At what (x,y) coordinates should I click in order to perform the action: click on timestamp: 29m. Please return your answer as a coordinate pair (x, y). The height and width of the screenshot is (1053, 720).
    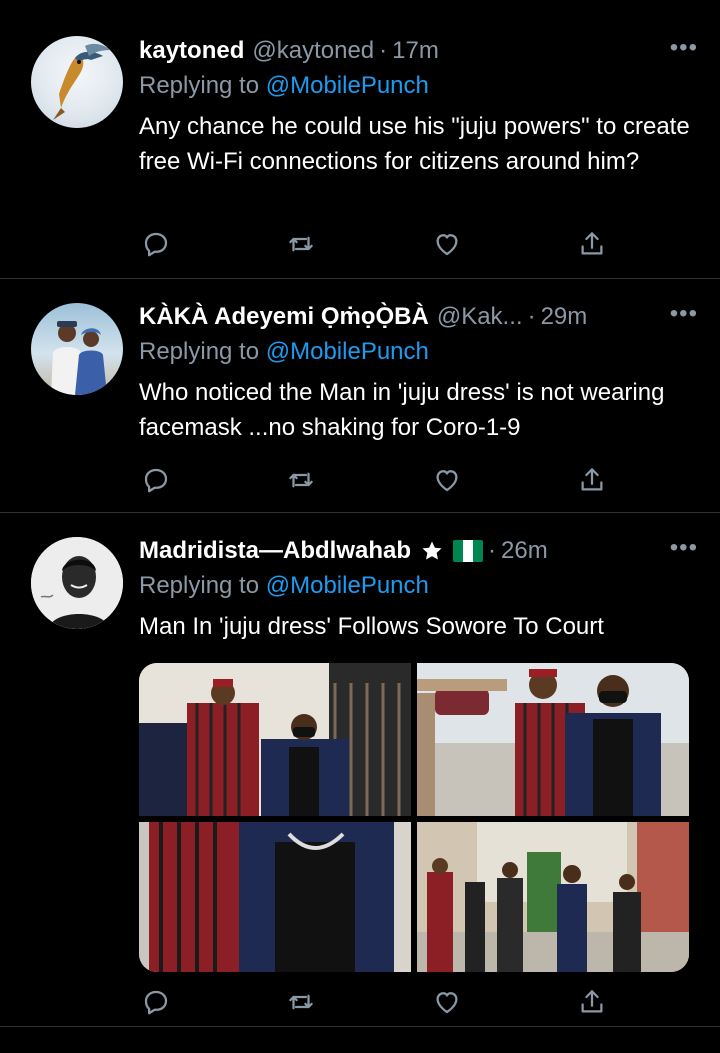
    Looking at the image, I should click on (564, 317).